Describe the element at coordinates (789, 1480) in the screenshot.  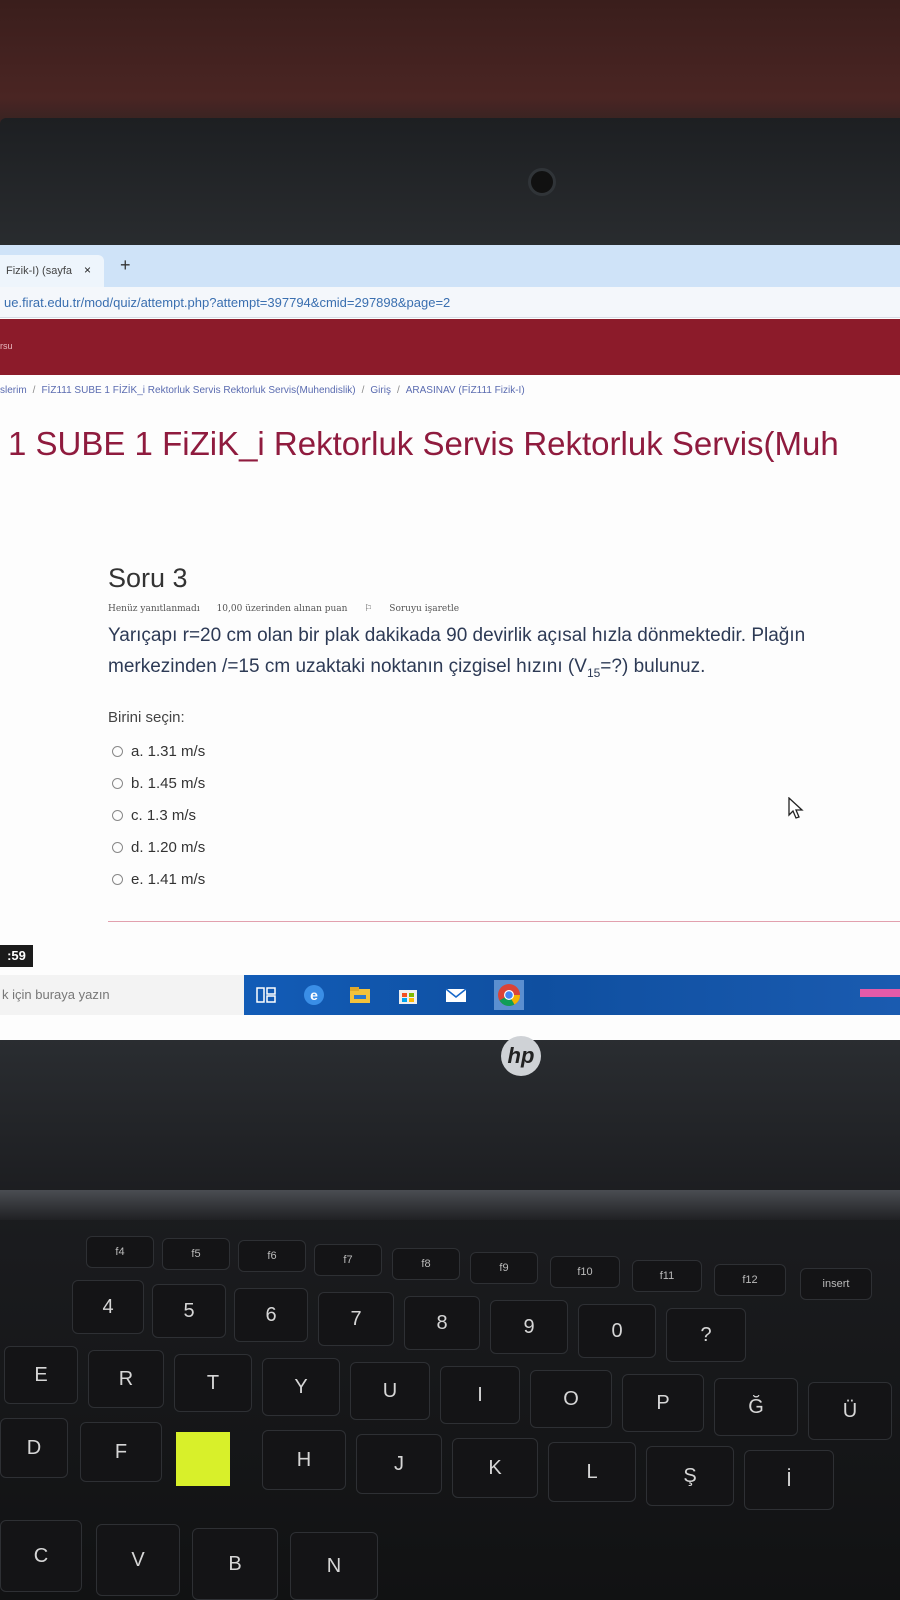
I see `key-dotted-i: İ` at that location.